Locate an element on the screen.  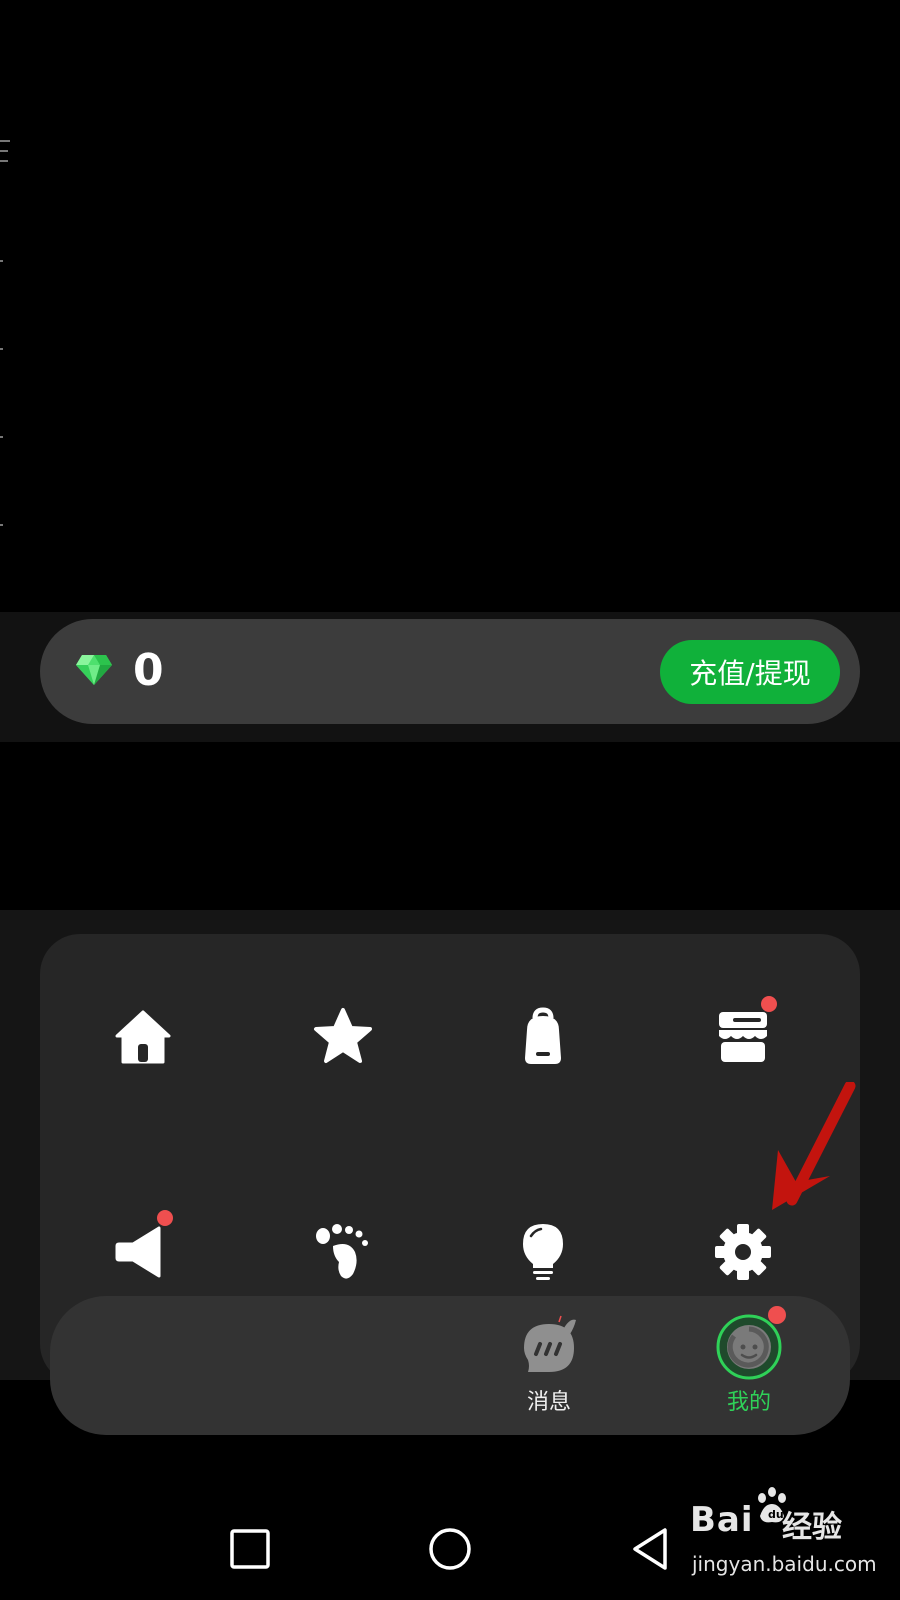
star-icon is located at coordinates (343, 1035).